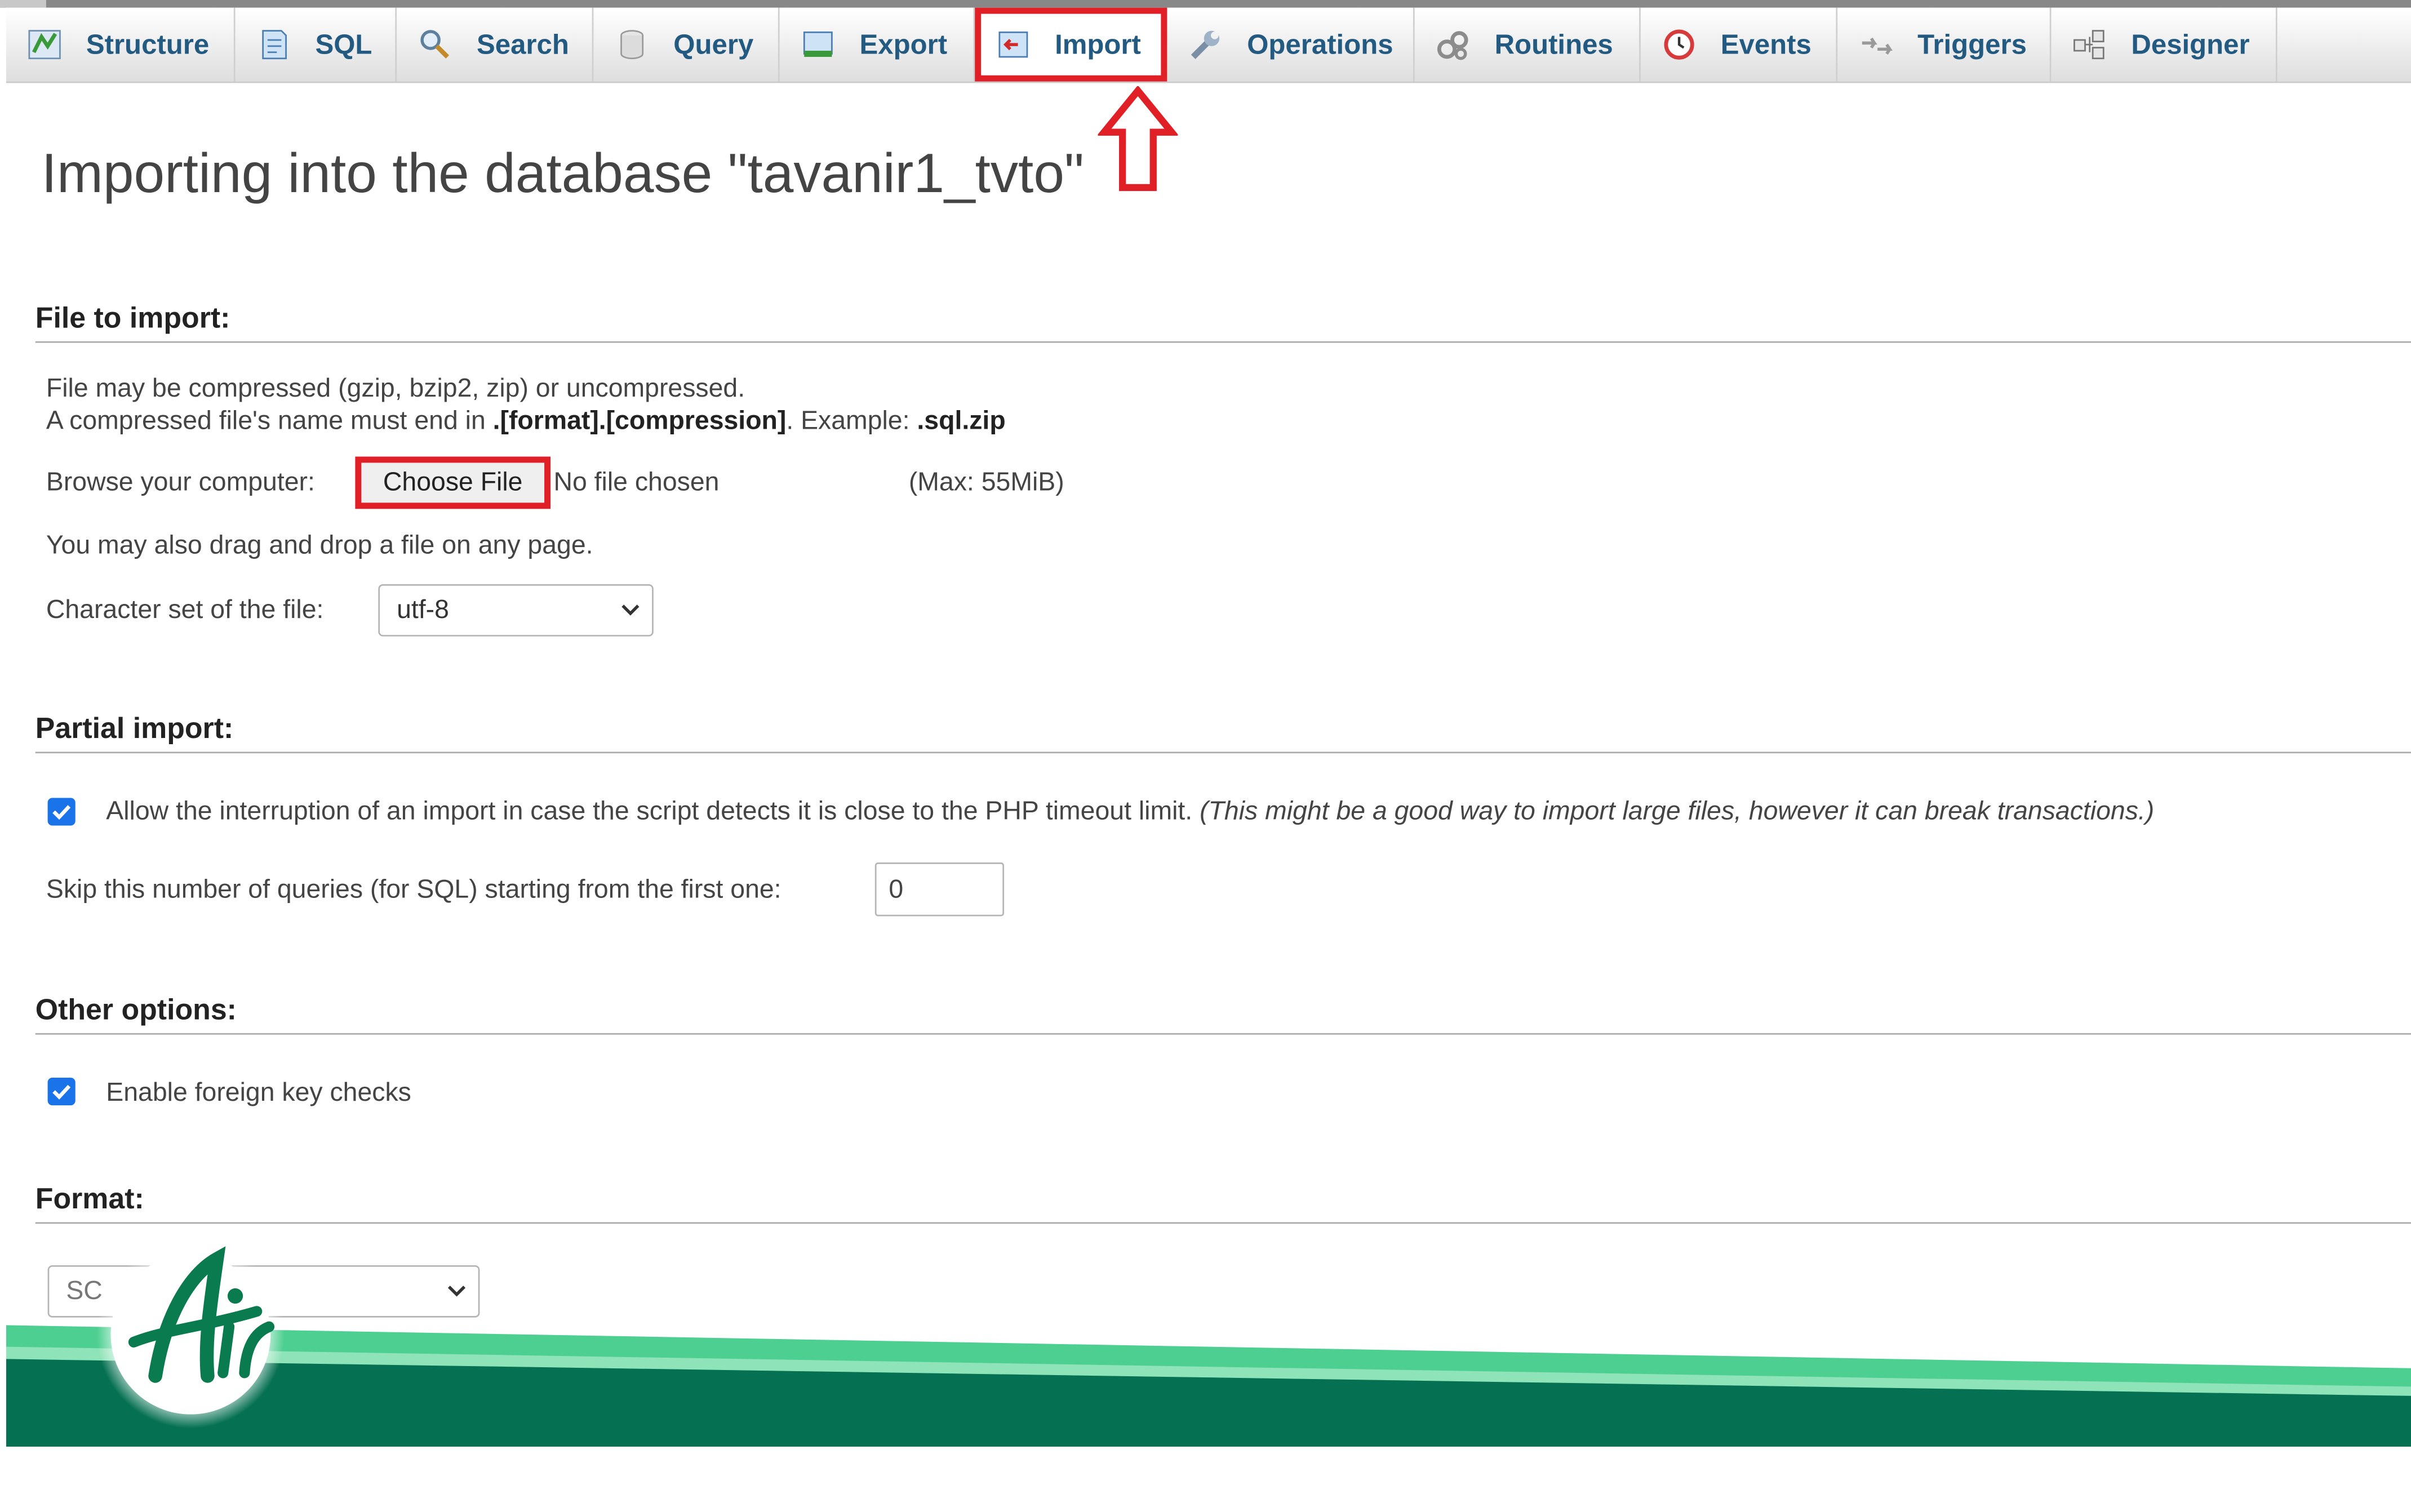 The height and width of the screenshot is (1512, 2411). I want to click on charset-select: utf-8, so click(516, 610).